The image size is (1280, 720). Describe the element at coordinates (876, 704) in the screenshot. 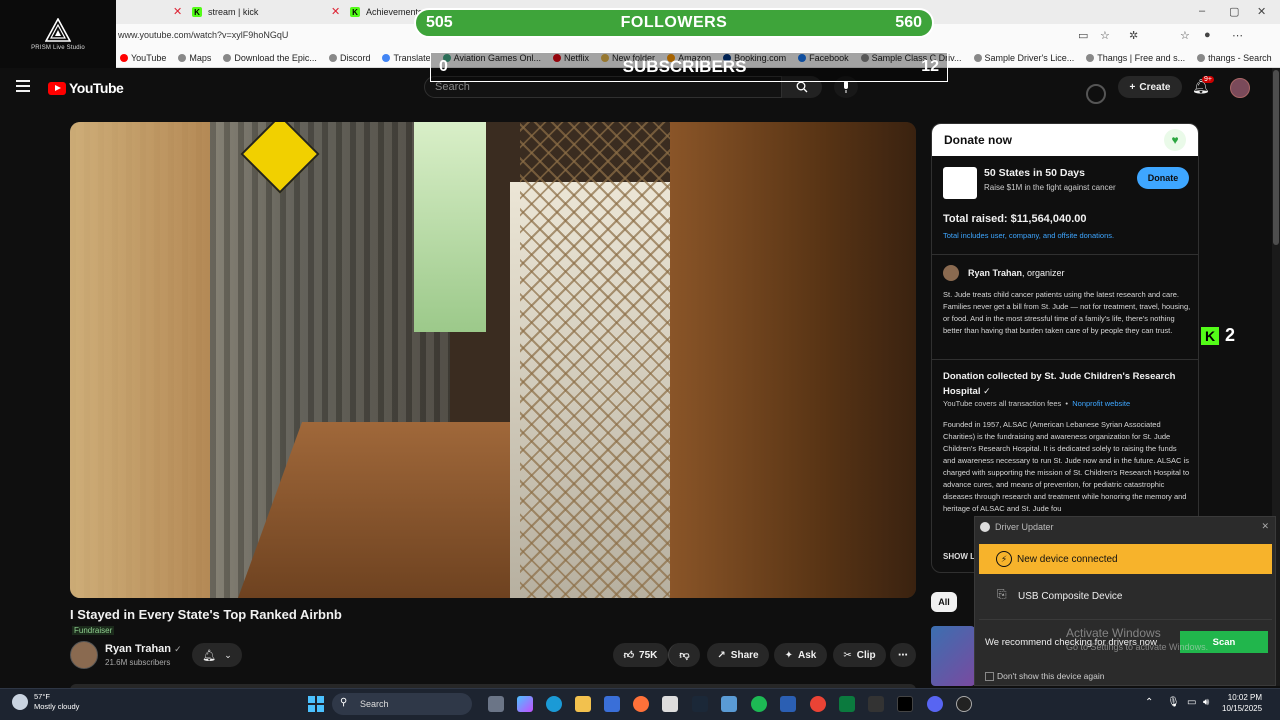

I see `epic-games-icon` at that location.